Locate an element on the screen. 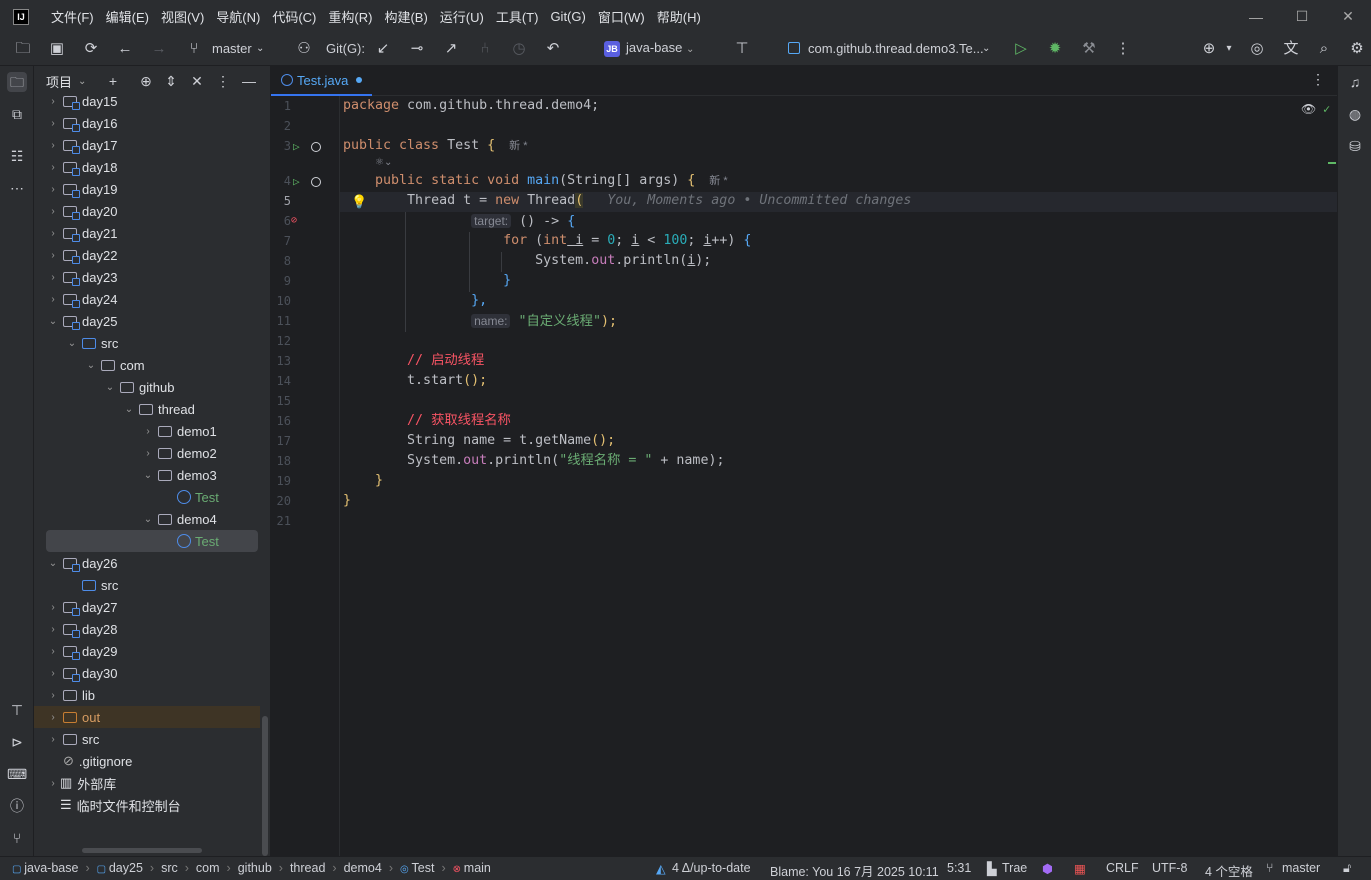 The image size is (1371, 880). breadcrumb-item: Test is located at coordinates (423, 868).